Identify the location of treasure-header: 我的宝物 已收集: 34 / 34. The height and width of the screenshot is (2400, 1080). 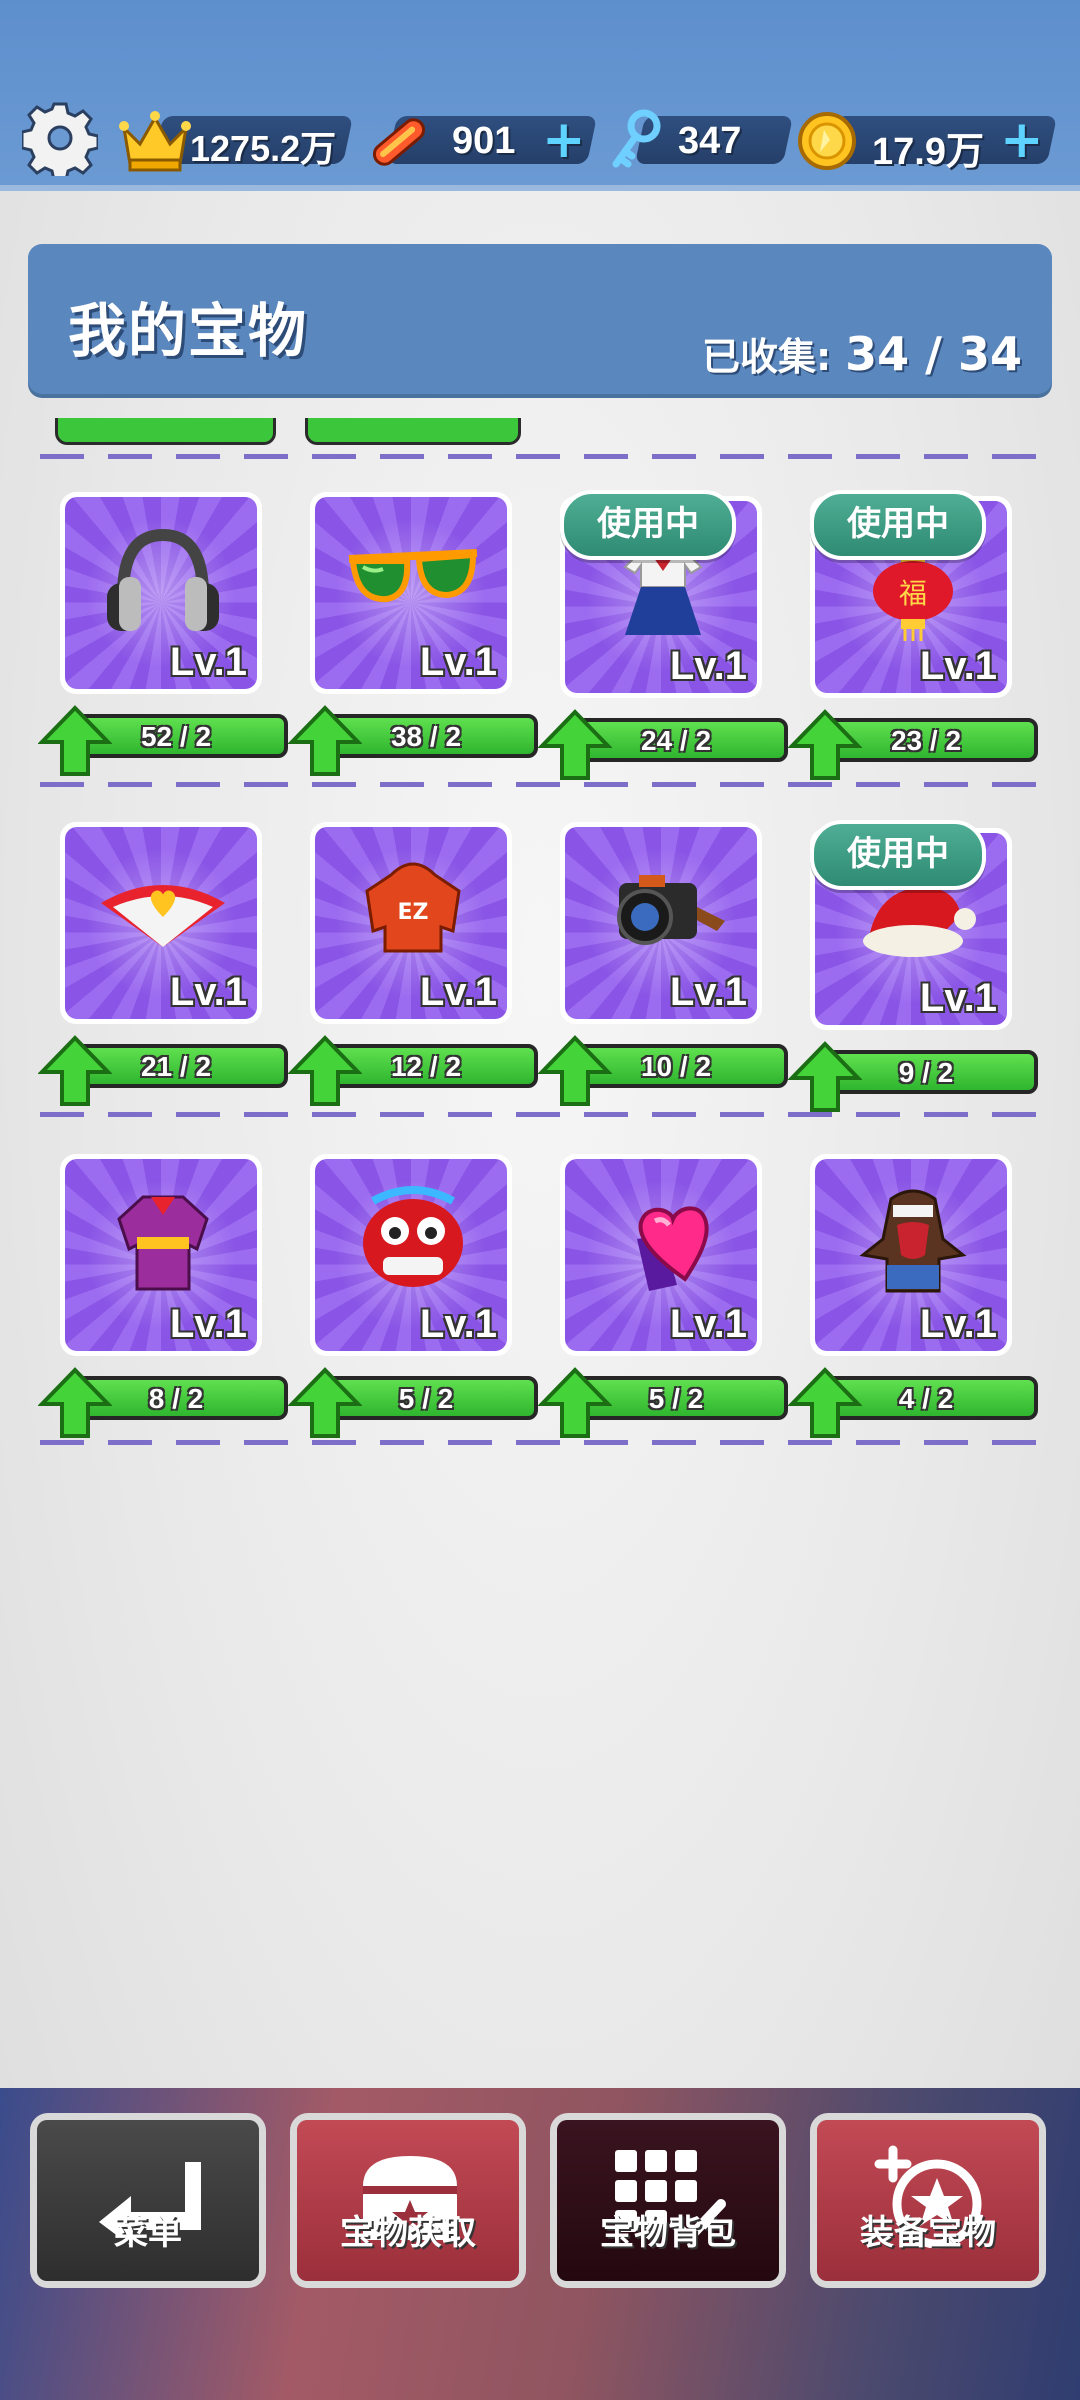
(540, 319).